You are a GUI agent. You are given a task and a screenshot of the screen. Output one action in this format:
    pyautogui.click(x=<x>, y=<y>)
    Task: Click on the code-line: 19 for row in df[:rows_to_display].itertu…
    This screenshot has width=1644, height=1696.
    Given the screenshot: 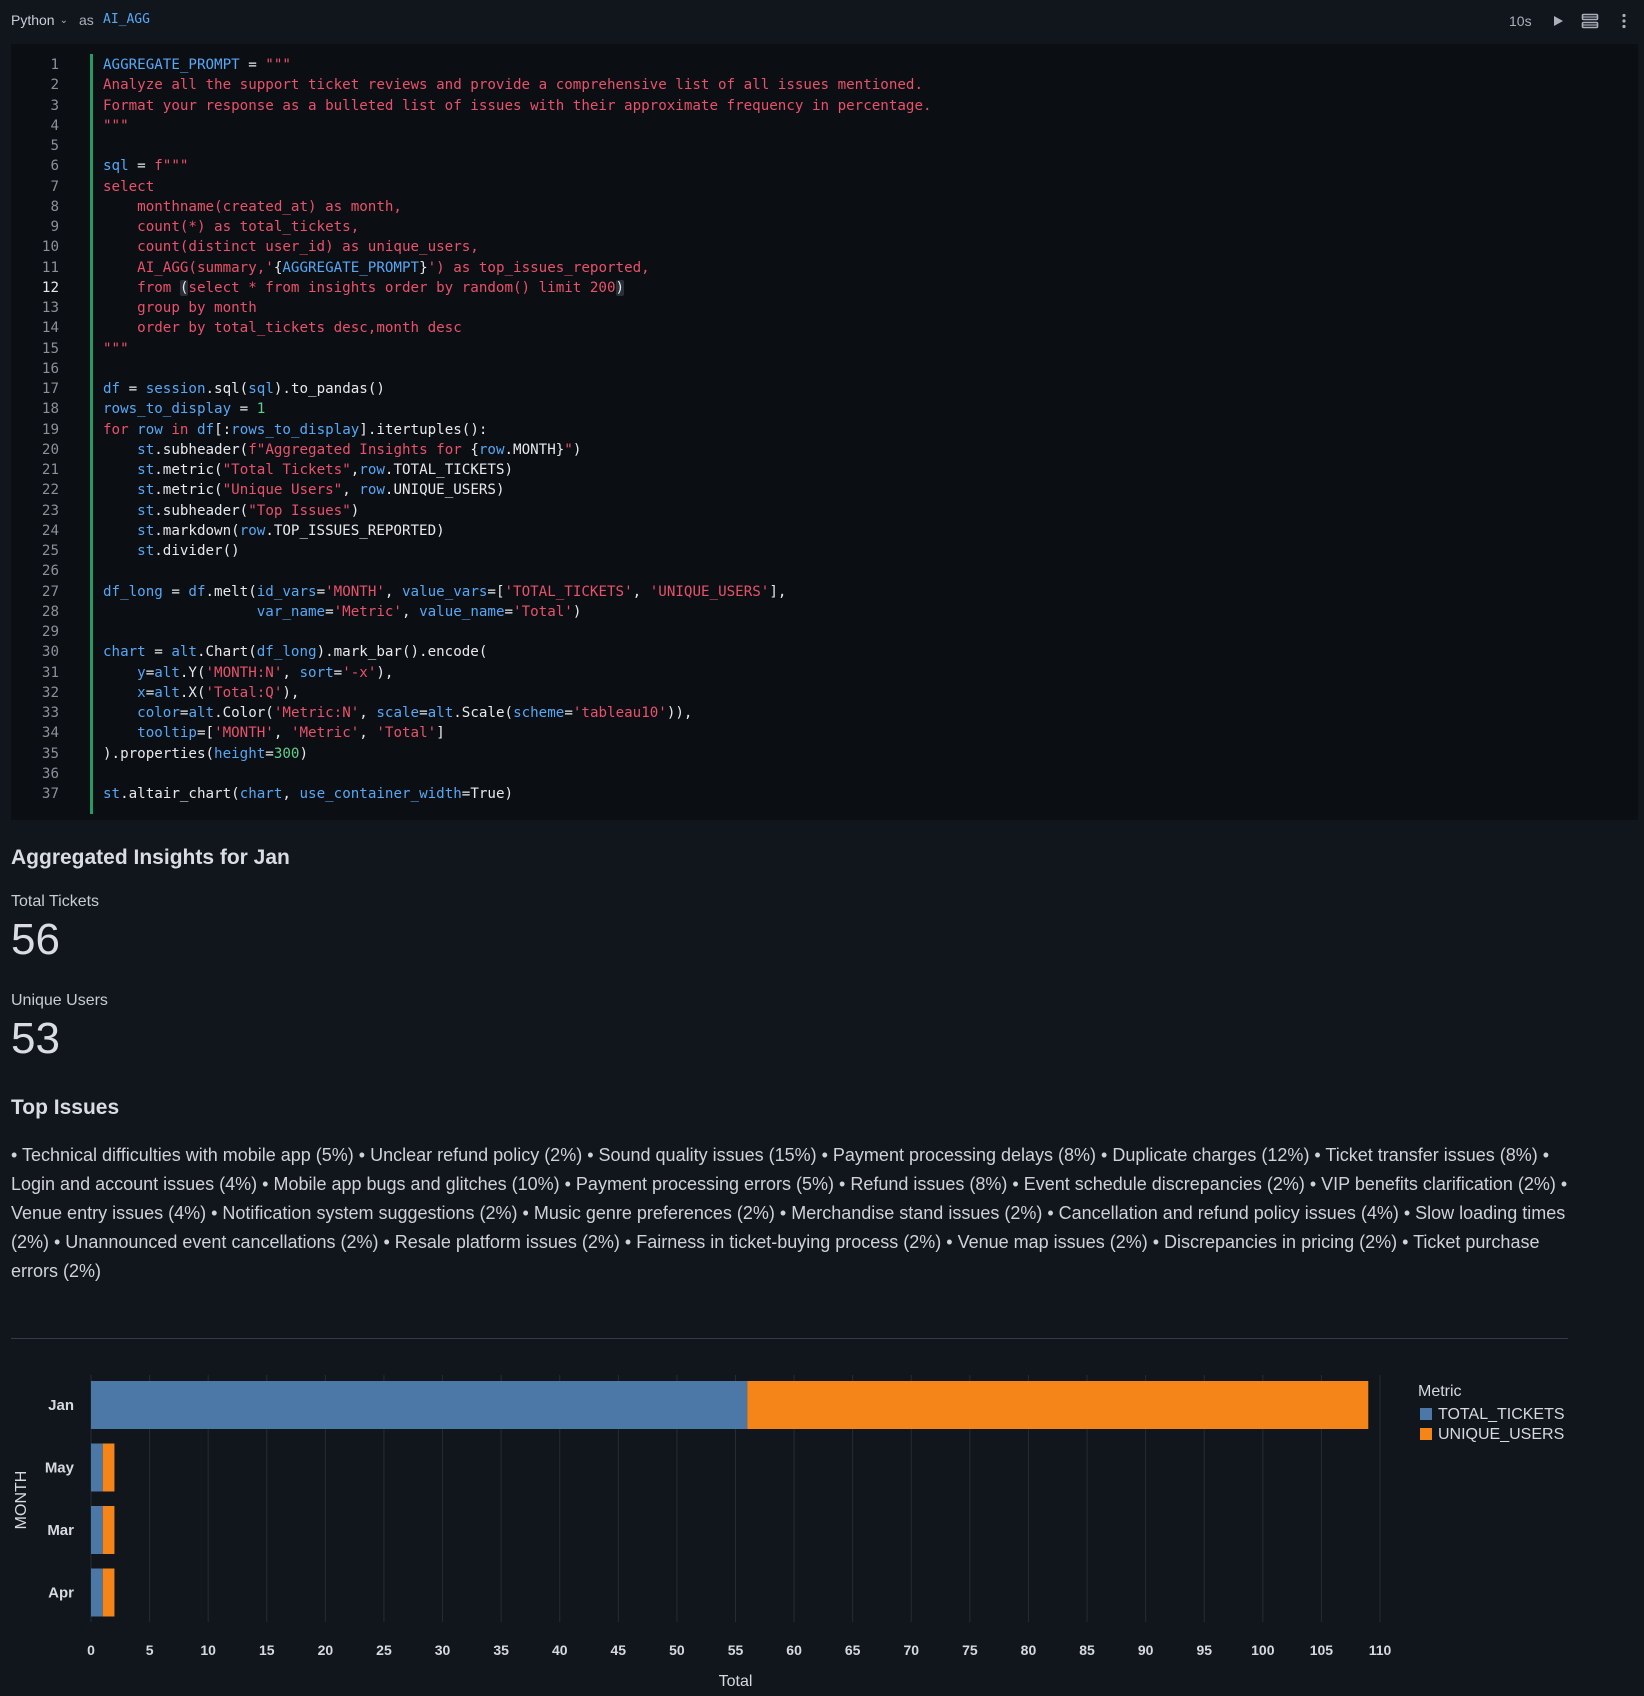 What is the action you would take?
    pyautogui.click(x=811, y=430)
    